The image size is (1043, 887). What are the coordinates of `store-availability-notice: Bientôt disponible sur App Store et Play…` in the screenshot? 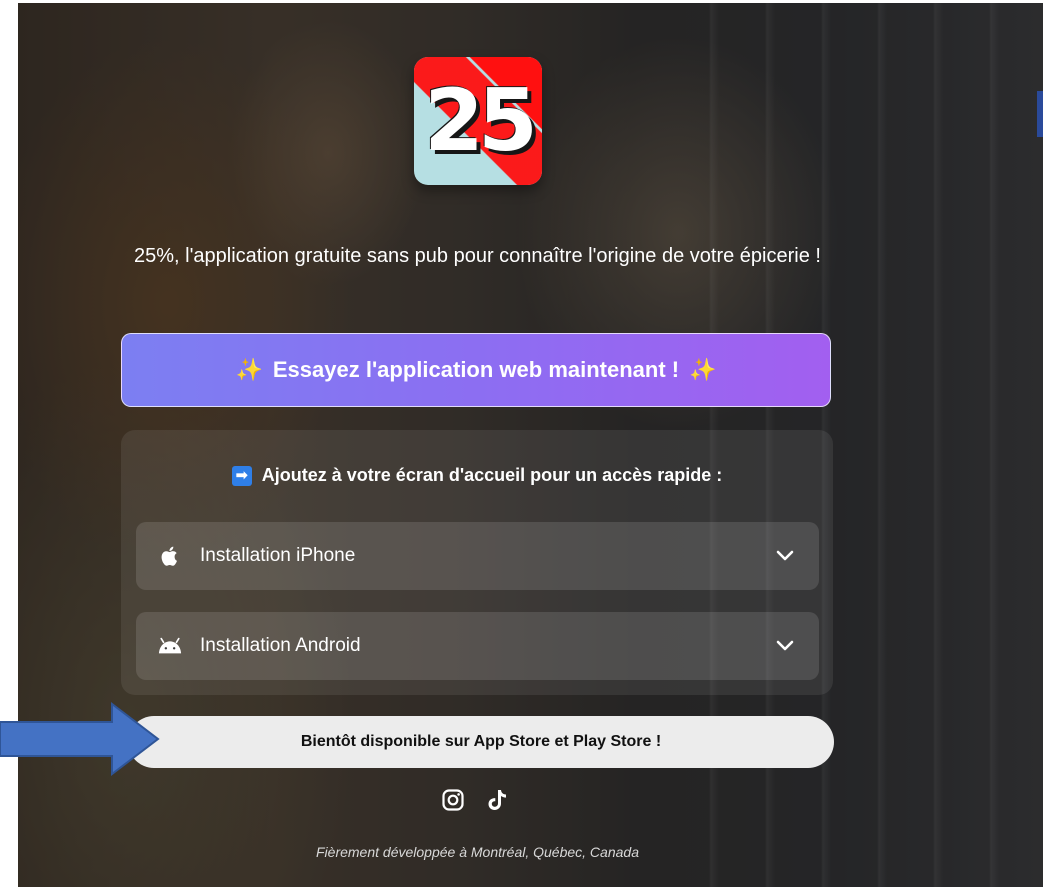 It's located at (481, 742).